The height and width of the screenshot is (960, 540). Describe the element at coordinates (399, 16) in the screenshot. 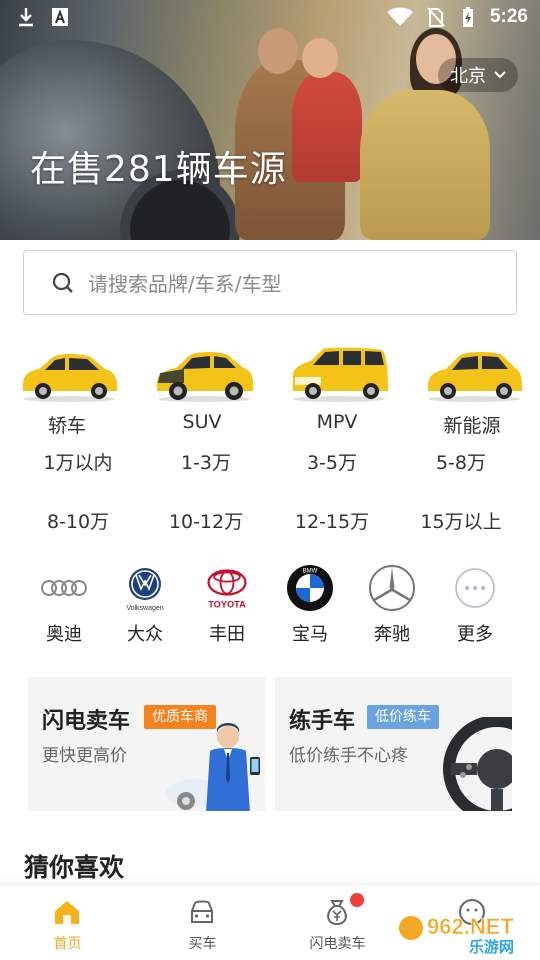

I see `wifi-icon` at that location.